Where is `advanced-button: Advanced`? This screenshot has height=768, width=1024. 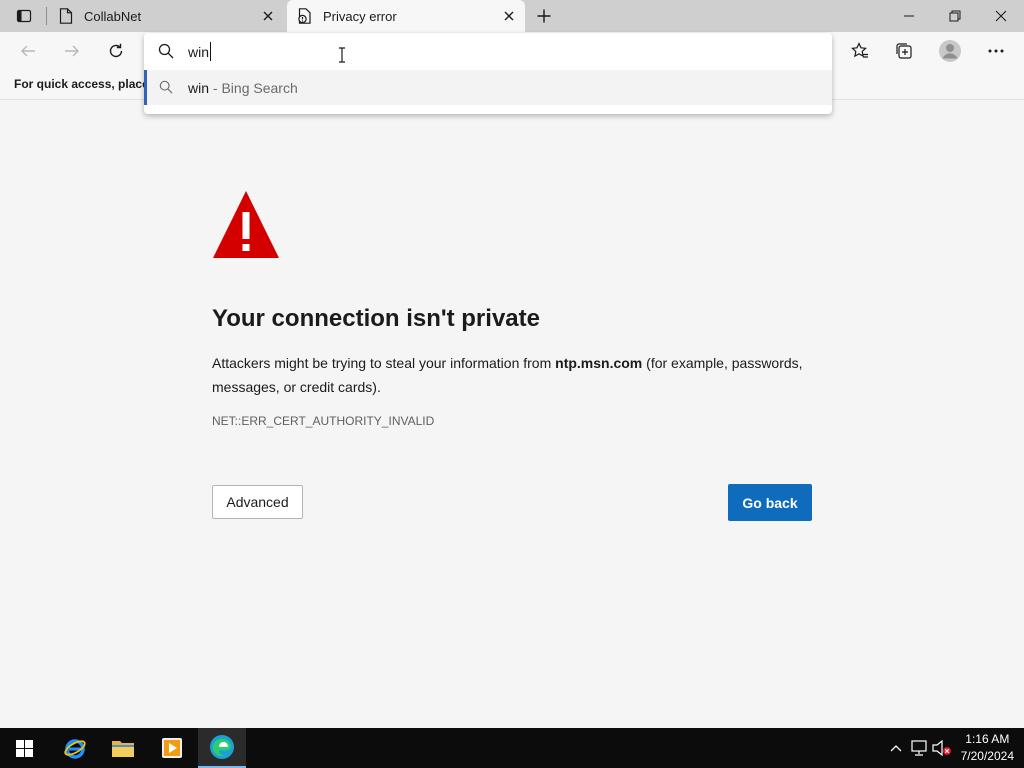
advanced-button: Advanced is located at coordinates (257, 502).